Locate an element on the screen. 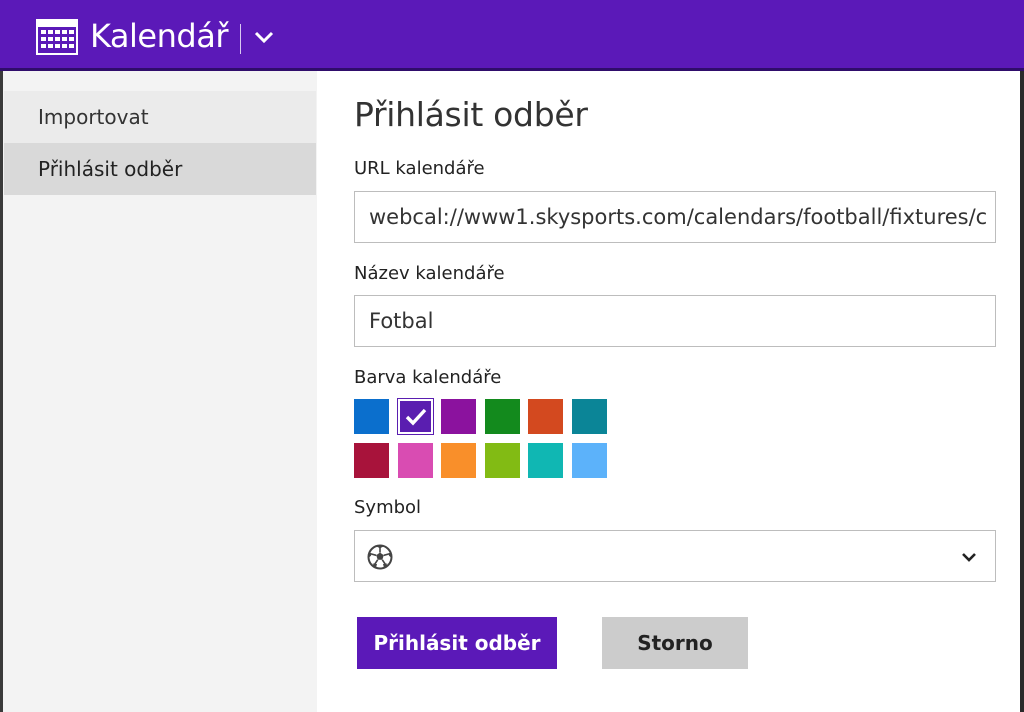 The height and width of the screenshot is (712, 1024). app-title: Kalendář is located at coordinates (159, 36).